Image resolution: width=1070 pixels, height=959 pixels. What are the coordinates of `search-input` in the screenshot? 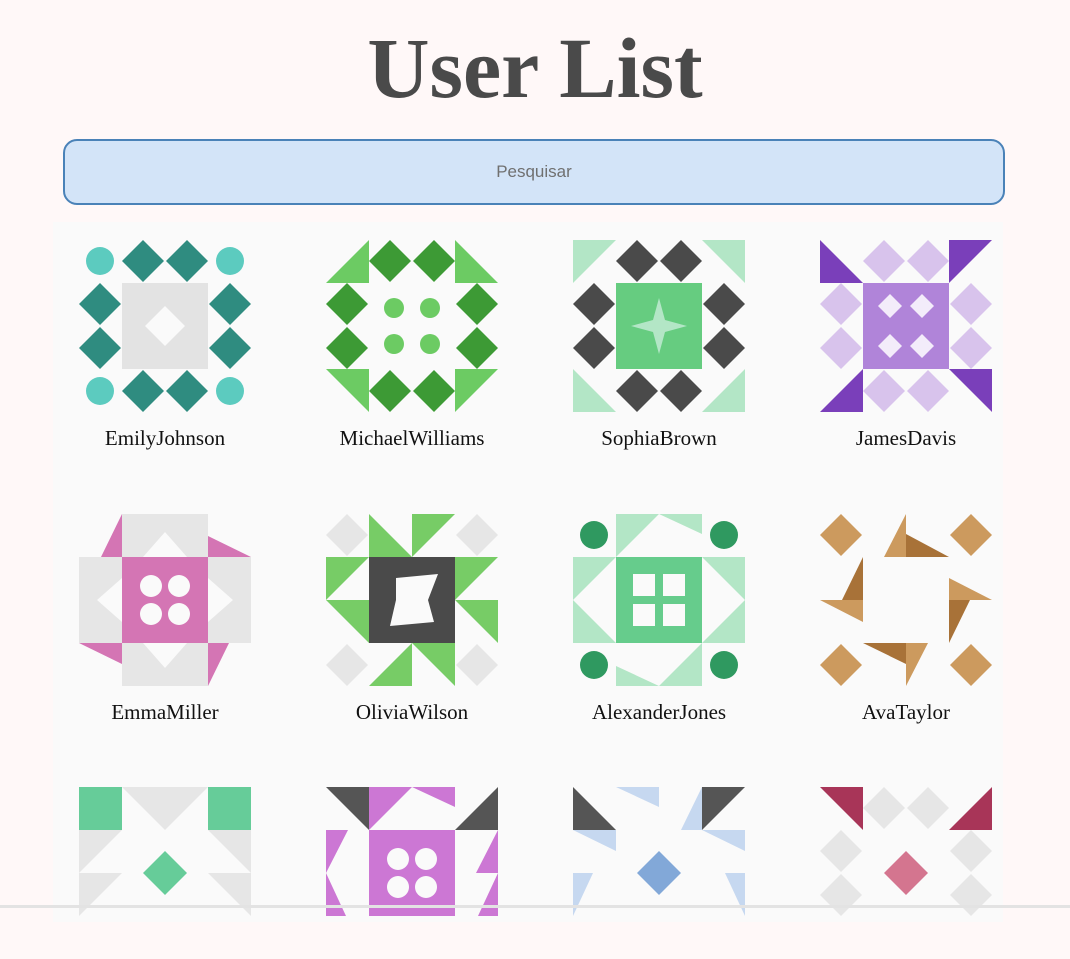 It's located at (534, 172).